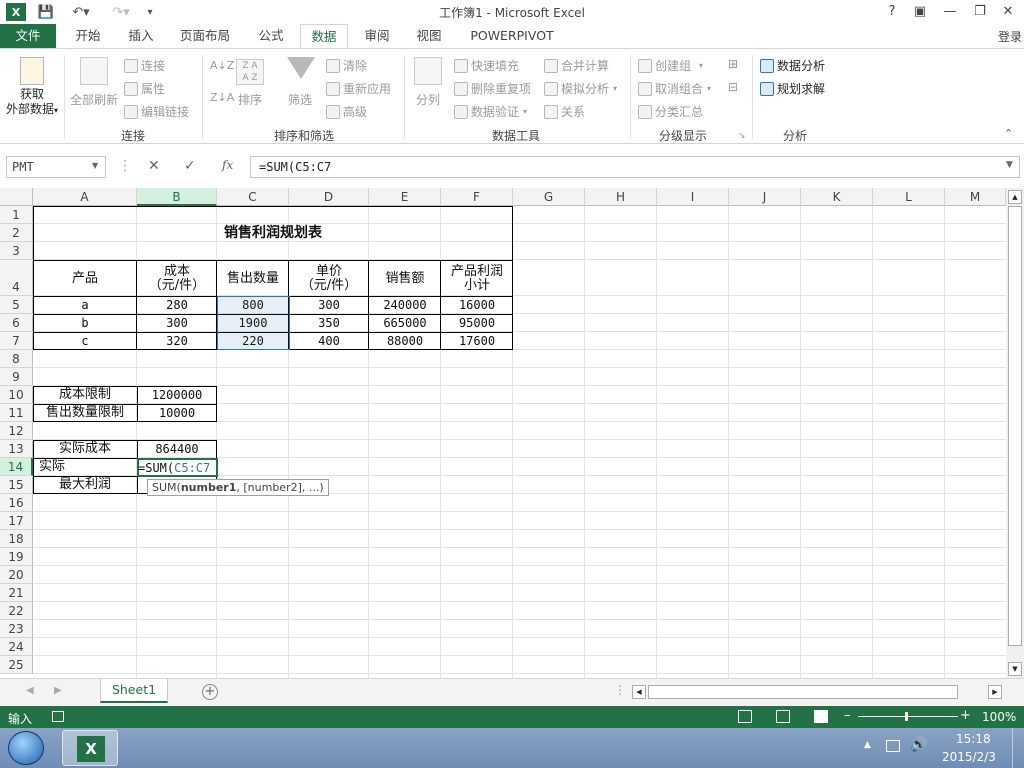 This screenshot has width=1024, height=768. Describe the element at coordinates (620, 690) in the screenshot. I see `splitter-icon: ⋮` at that location.